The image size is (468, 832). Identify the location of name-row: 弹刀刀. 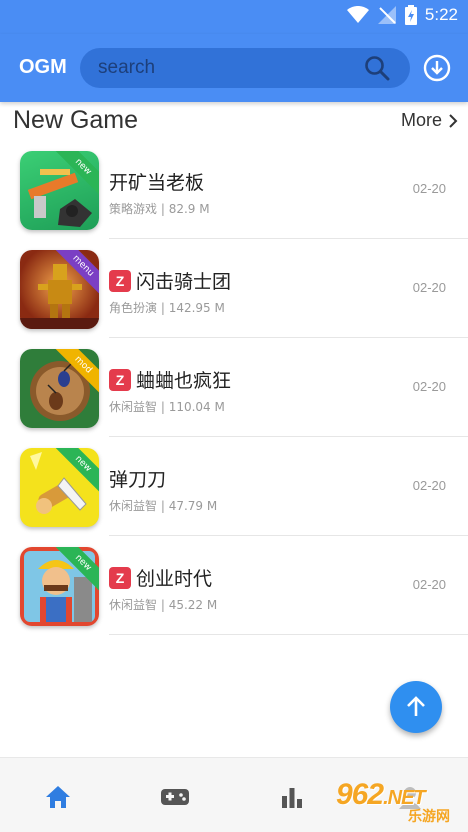
(137, 478).